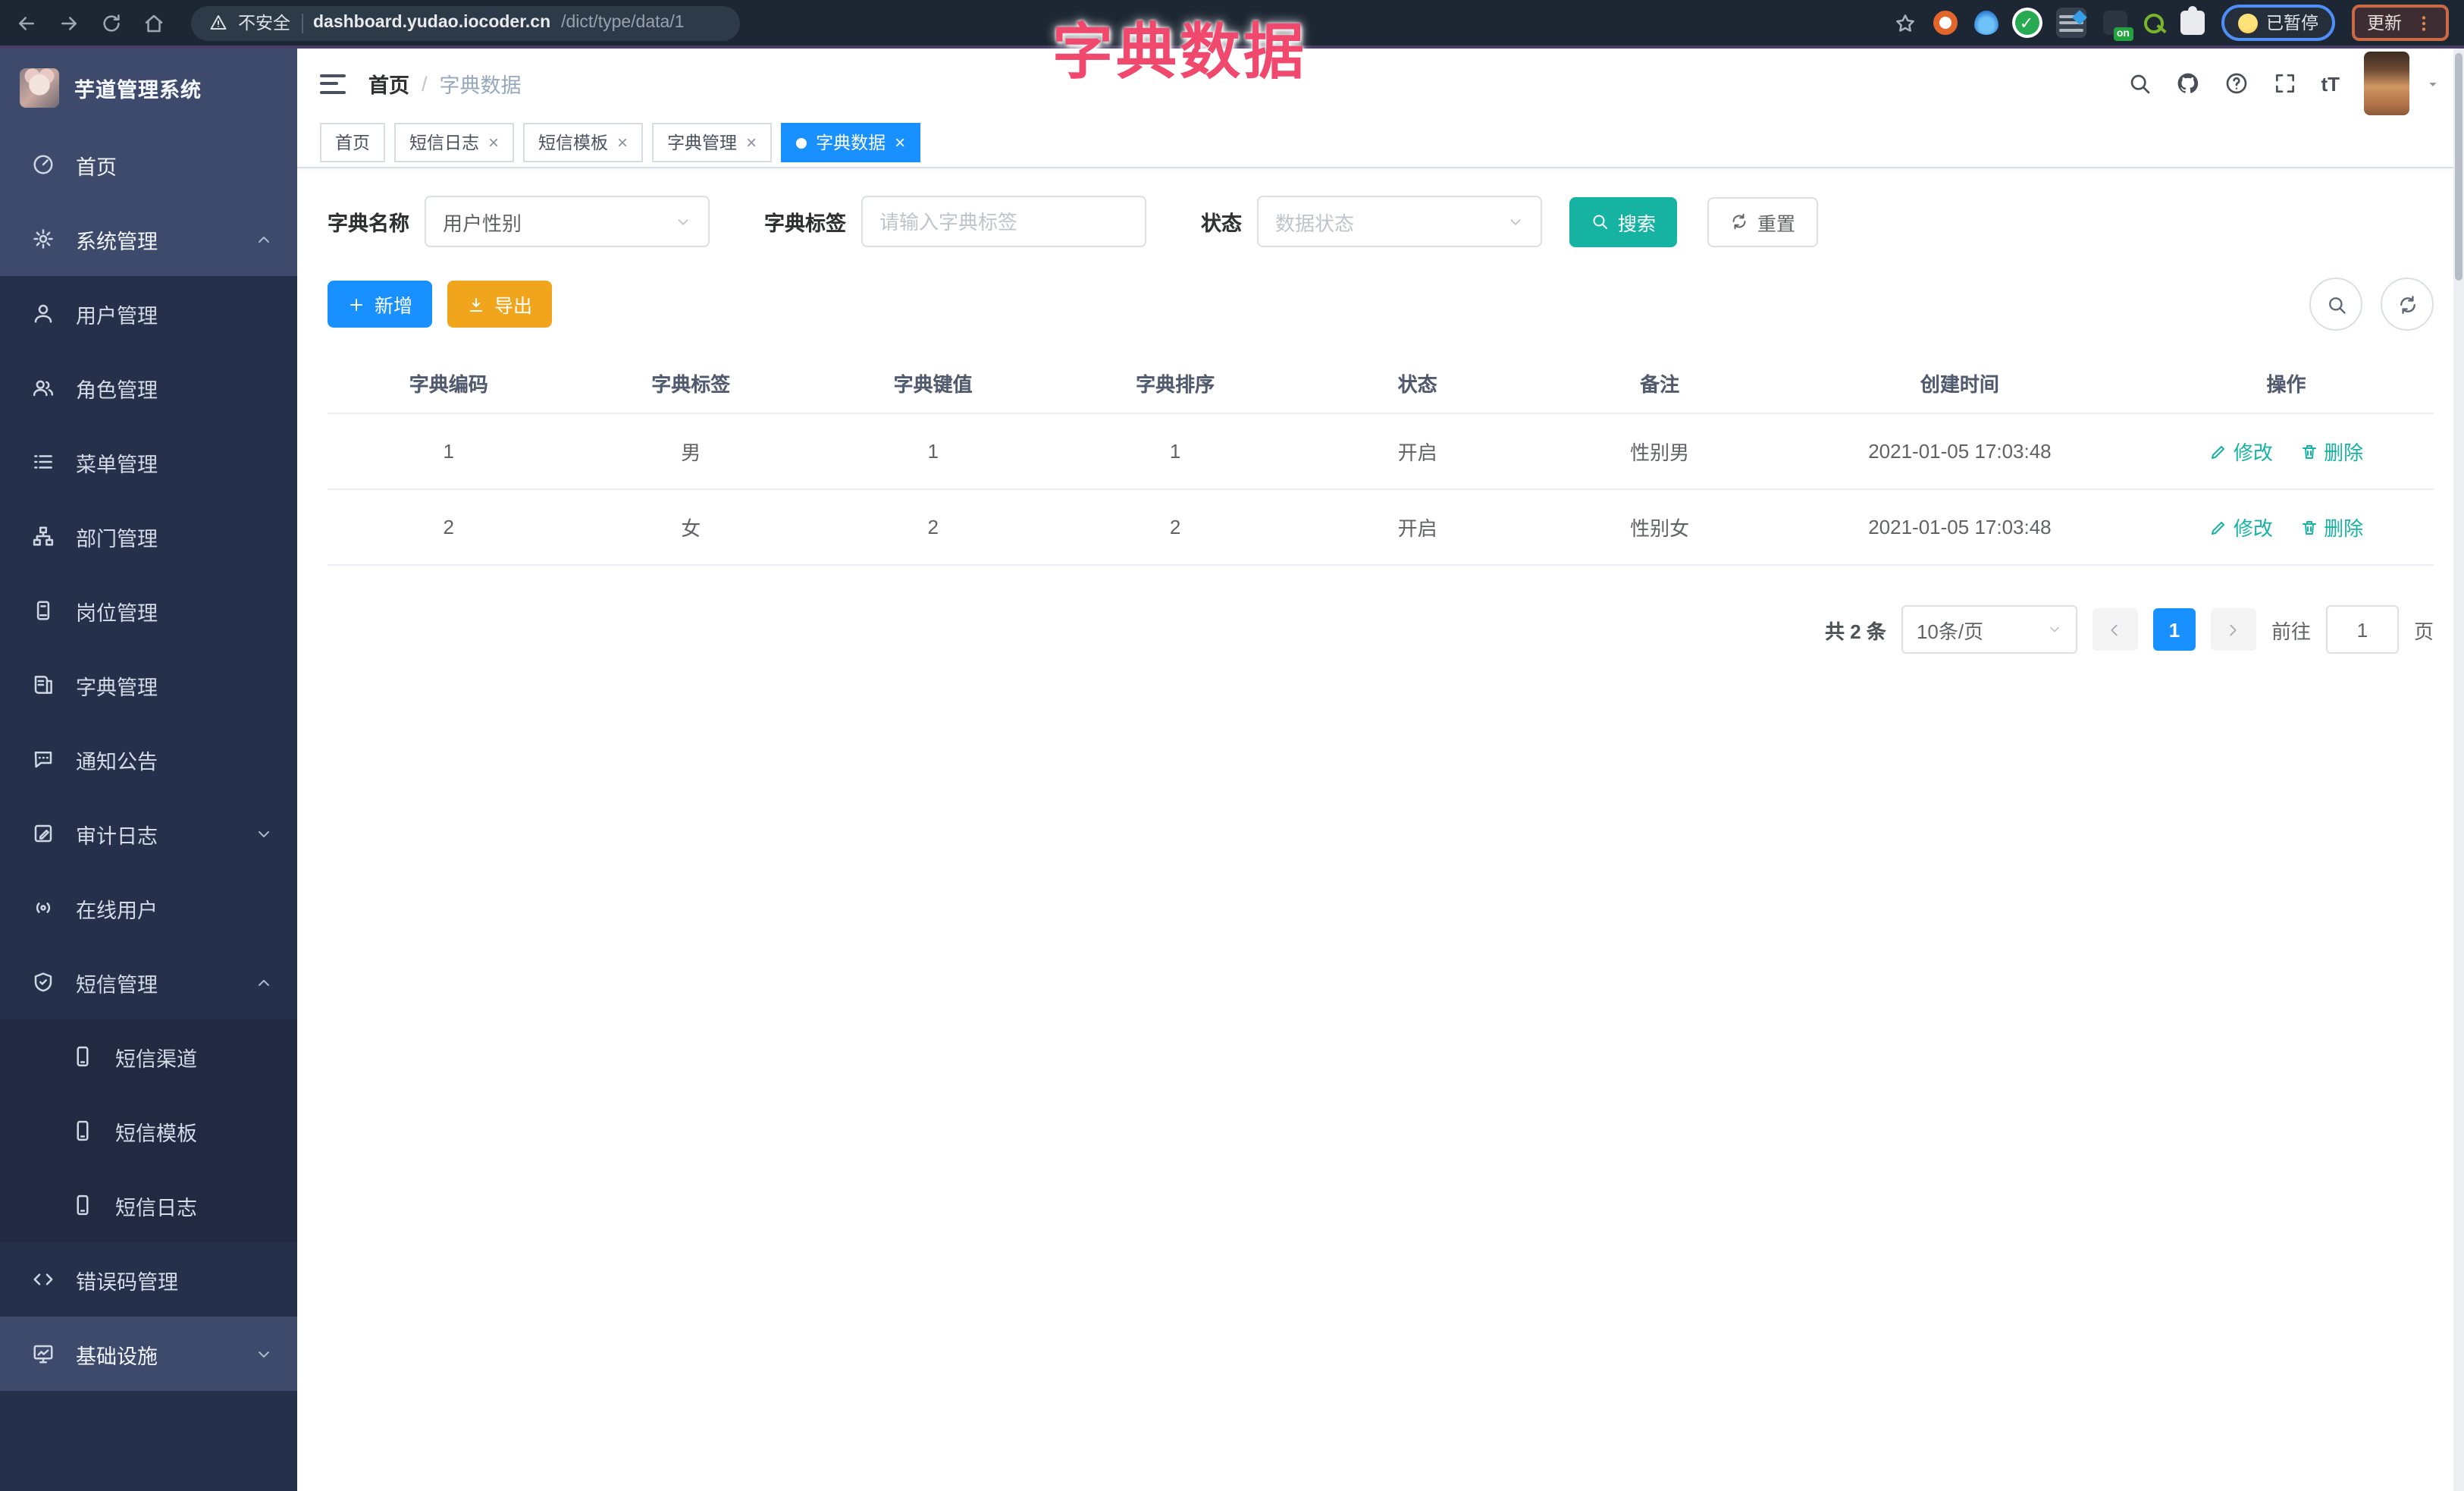  Describe the element at coordinates (2284, 83) in the screenshot. I see `fullscreen-icon` at that location.